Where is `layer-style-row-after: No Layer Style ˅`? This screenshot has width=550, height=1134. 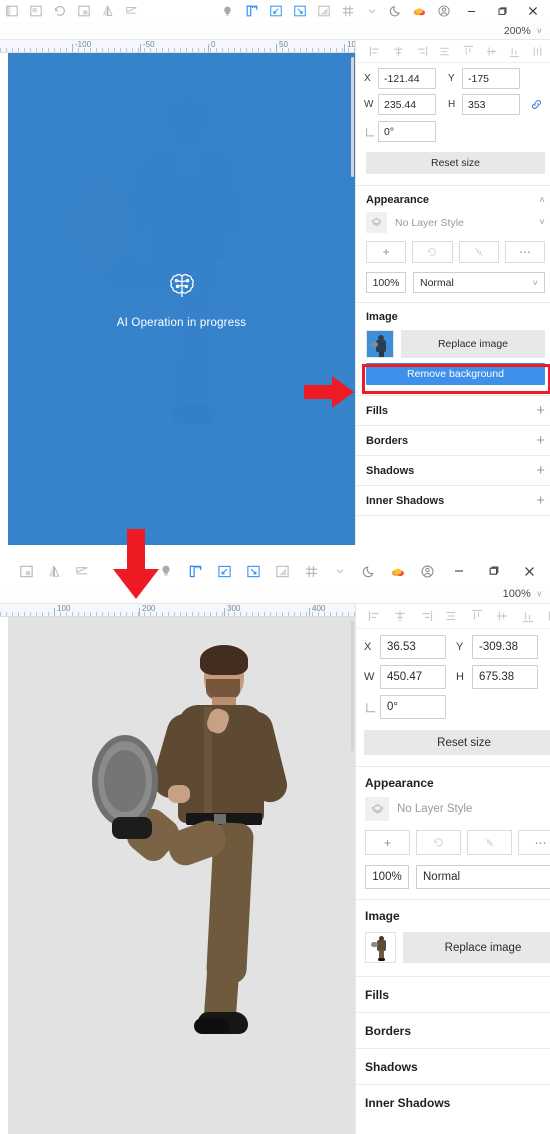 layer-style-row-after: No Layer Style ˅ is located at coordinates (453, 809).